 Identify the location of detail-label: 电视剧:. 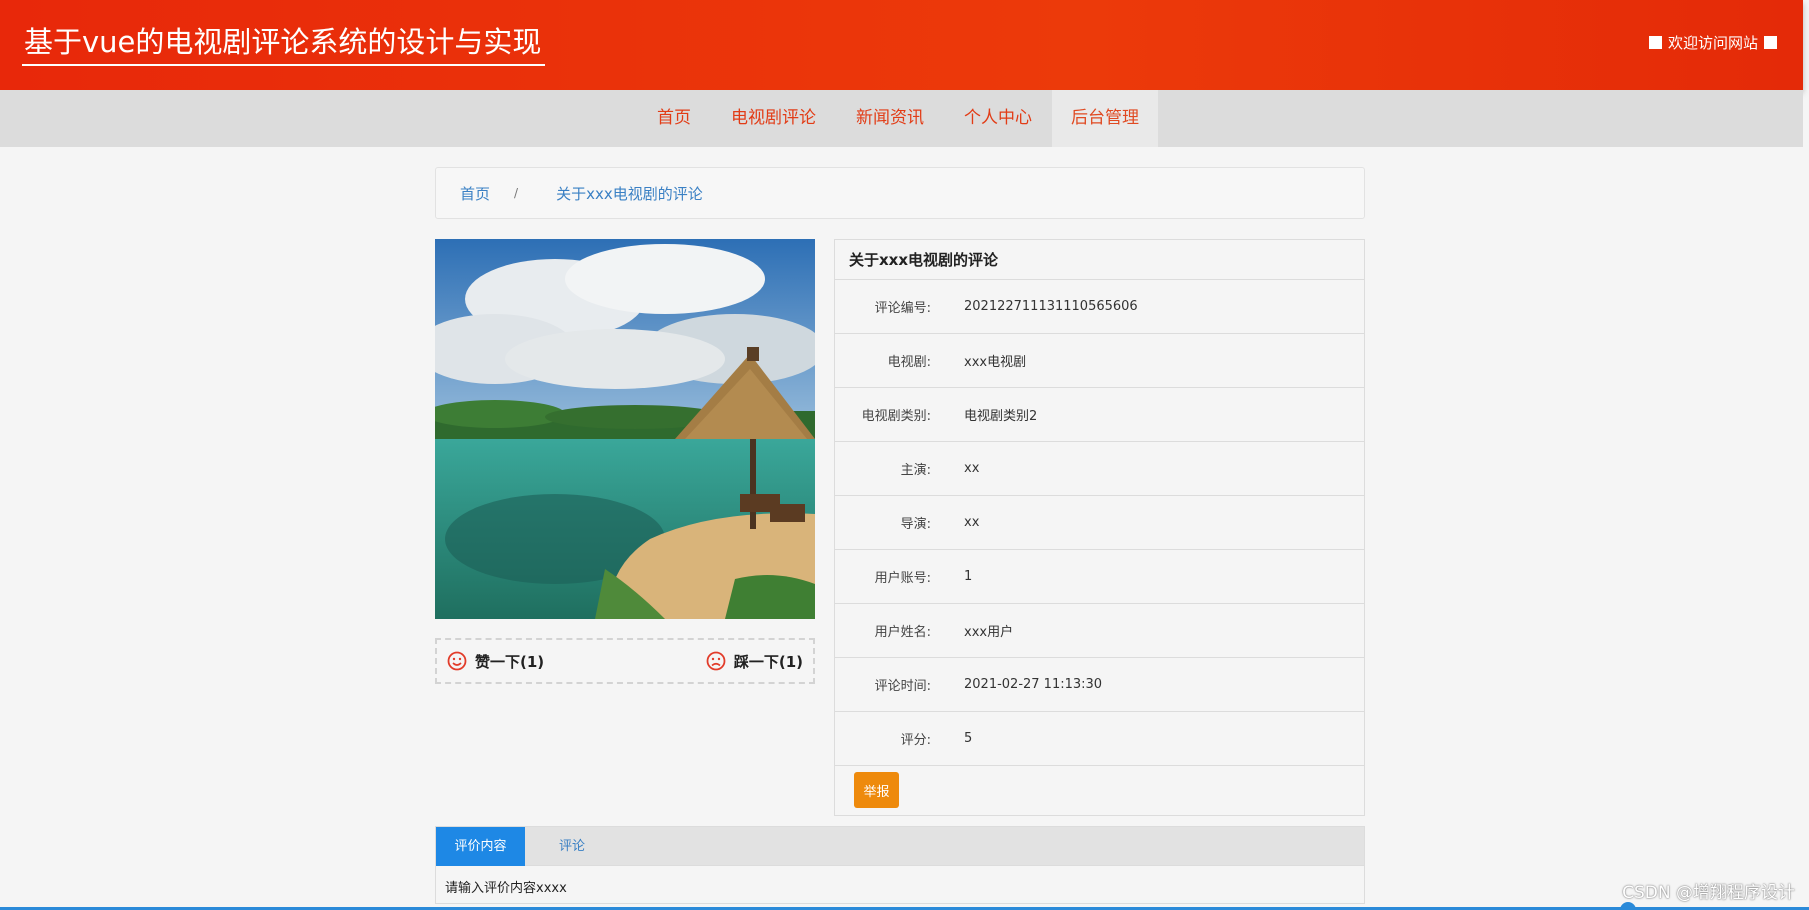
(909, 362).